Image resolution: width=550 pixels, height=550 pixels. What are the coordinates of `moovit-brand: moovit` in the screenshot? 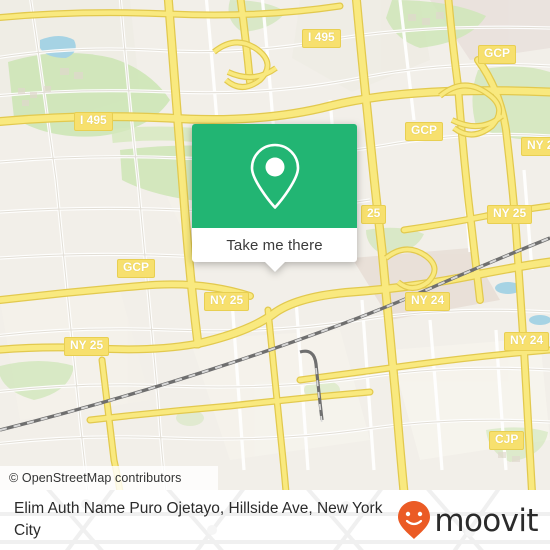 It's located at (468, 520).